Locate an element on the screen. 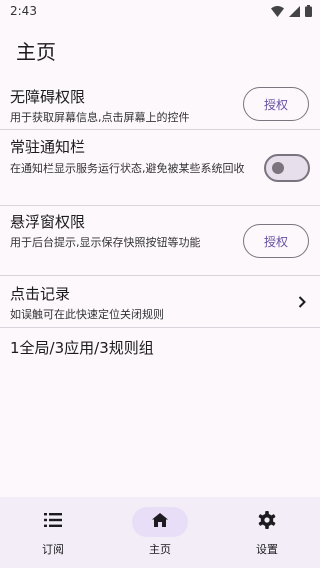  toggle-thumb is located at coordinates (278, 168).